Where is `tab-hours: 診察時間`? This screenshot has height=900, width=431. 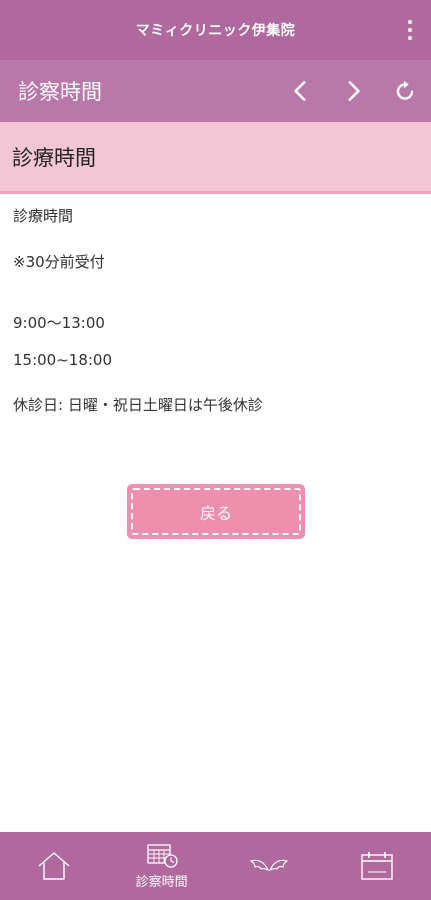
tab-hours: 診察時間 is located at coordinates (162, 866).